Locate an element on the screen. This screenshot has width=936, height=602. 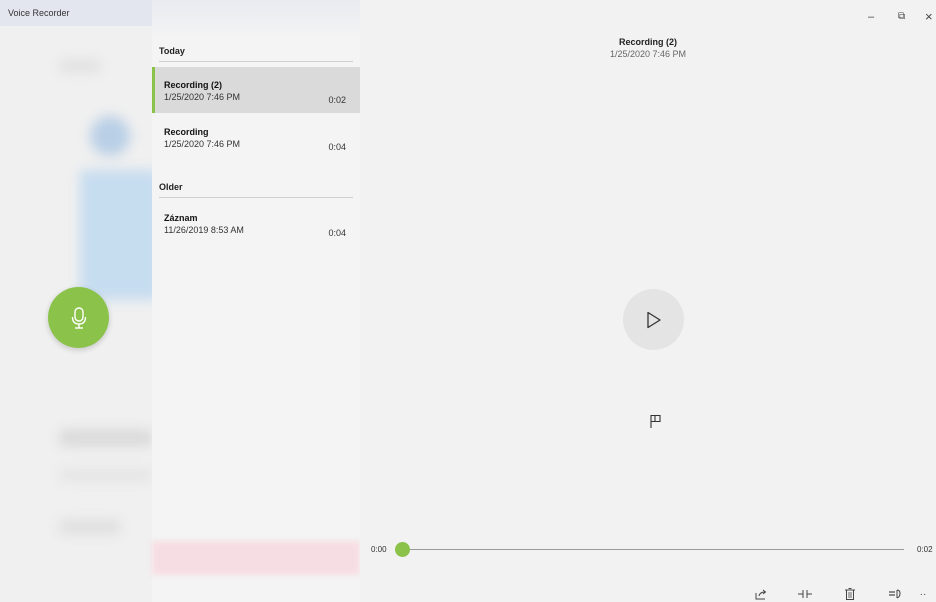
recording-name: Záznam is located at coordinates (181, 218).